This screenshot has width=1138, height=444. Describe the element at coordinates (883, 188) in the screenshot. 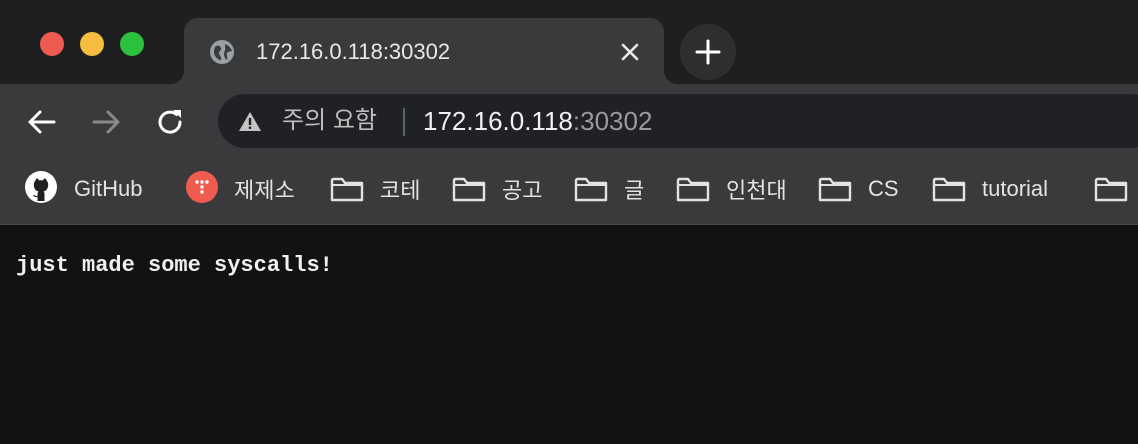

I see `bookmark-label: CS` at that location.